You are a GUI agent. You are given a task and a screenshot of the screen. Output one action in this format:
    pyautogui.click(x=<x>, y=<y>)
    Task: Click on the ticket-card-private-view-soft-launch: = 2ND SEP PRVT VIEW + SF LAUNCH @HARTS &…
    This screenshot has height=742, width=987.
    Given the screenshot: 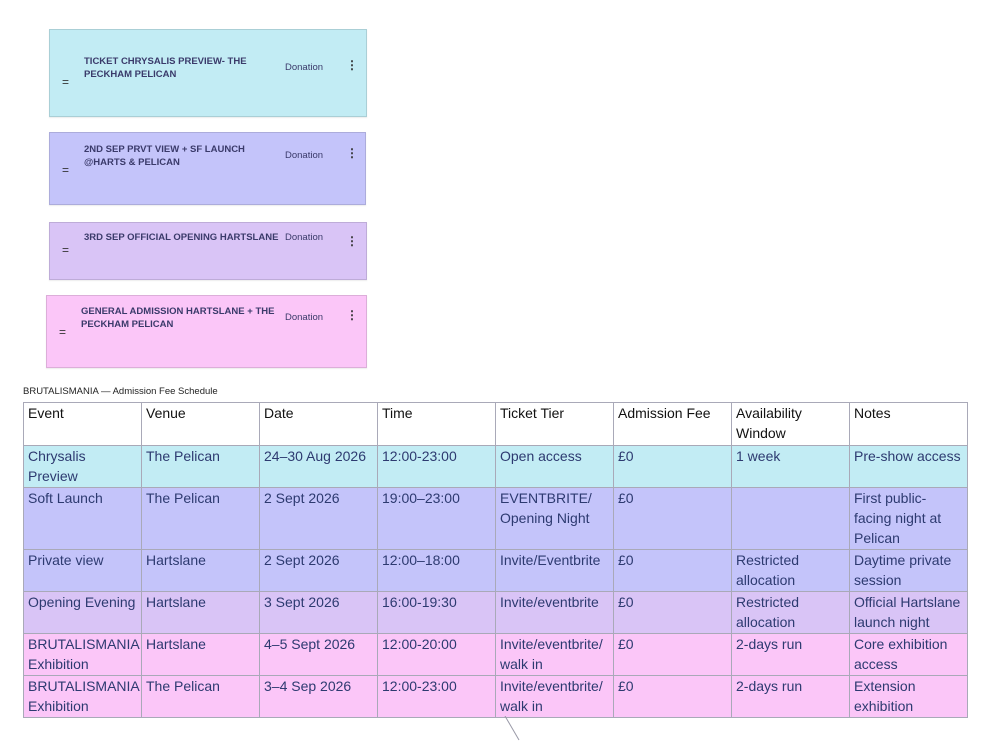 What is the action you would take?
    pyautogui.click(x=207, y=168)
    